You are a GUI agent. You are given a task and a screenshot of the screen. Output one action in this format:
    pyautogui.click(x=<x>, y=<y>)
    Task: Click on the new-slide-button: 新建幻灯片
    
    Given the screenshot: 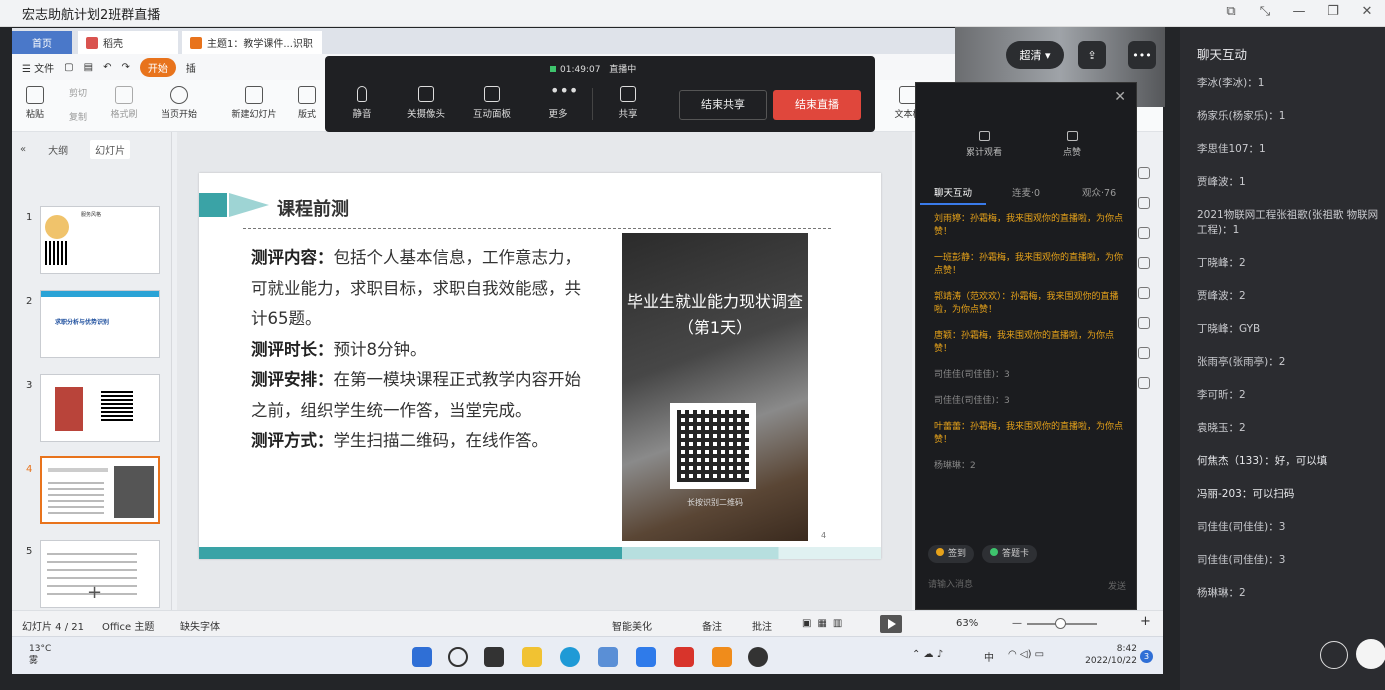 What is the action you would take?
    pyautogui.click(x=254, y=103)
    